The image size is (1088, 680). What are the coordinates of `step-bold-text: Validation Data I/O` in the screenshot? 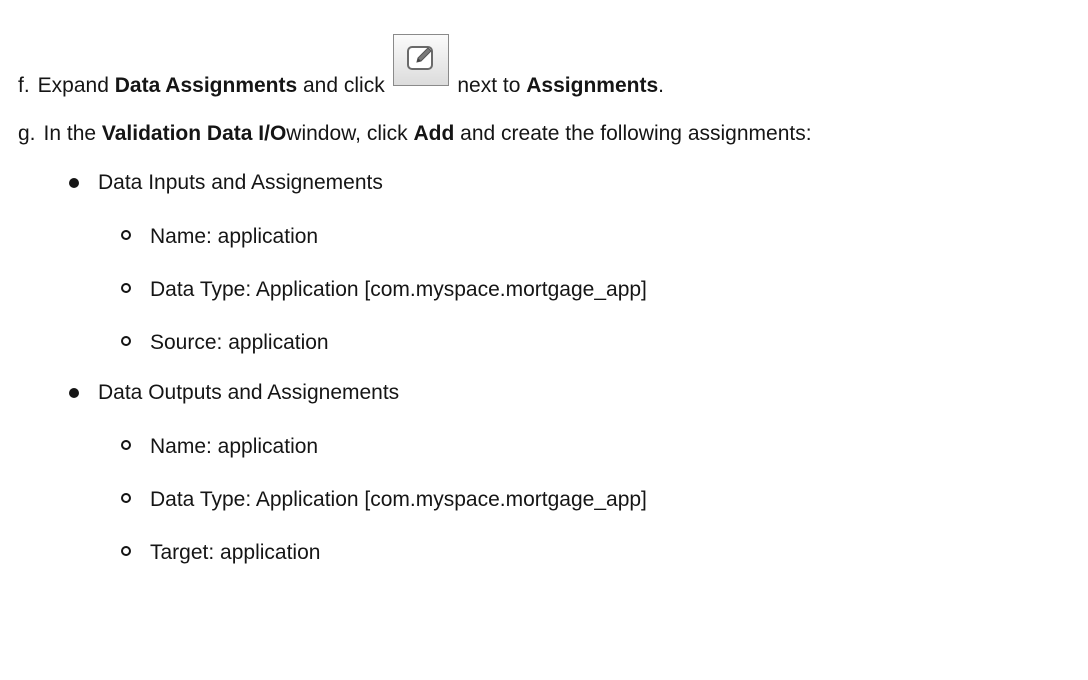 It's located at (194, 133).